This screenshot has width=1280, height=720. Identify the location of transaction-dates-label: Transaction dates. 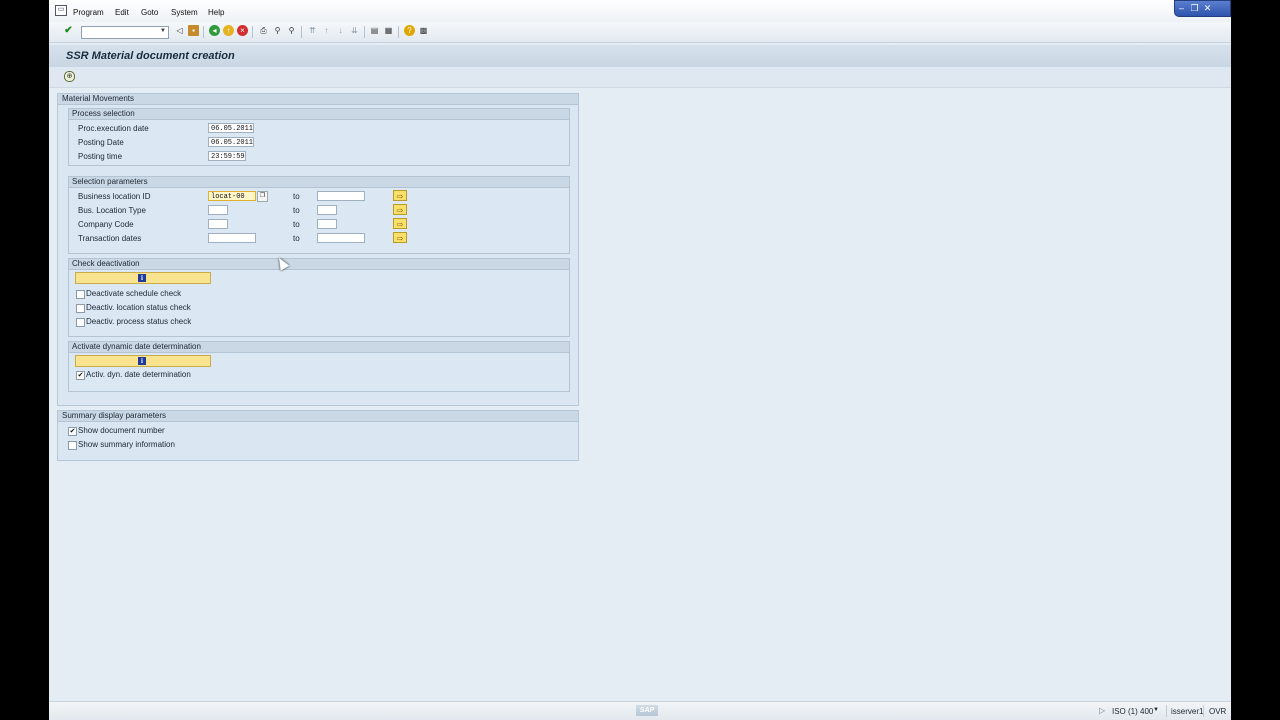
(110, 238).